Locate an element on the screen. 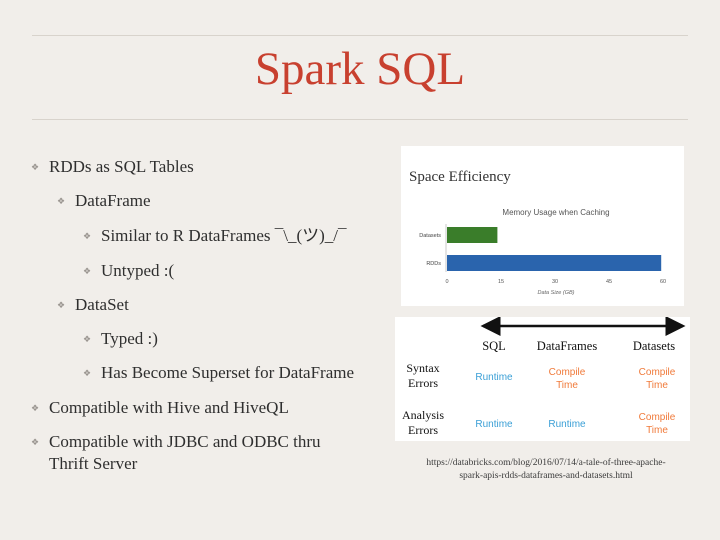 Image resolution: width=720 pixels, height=540 pixels. x-tick-label: 0 is located at coordinates (446, 282).